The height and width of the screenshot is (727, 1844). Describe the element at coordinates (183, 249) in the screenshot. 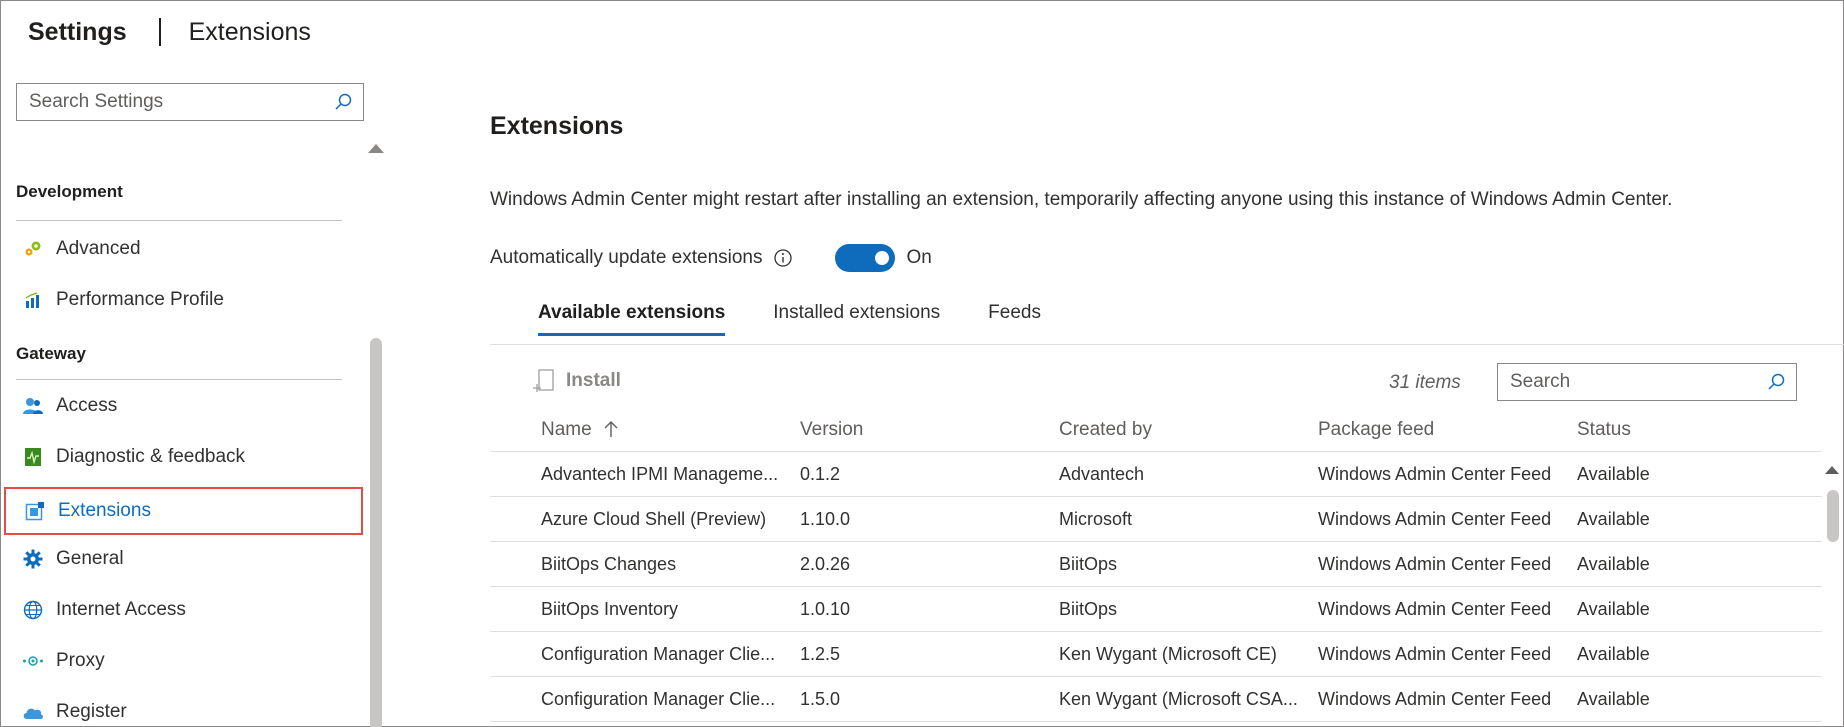

I see `sidebar-item-advanced: Advanced` at that location.